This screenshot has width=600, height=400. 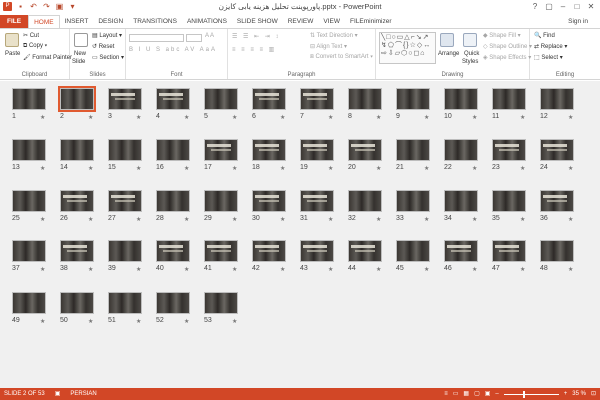 I want to click on tab-view: VIEW, so click(x=331, y=21).